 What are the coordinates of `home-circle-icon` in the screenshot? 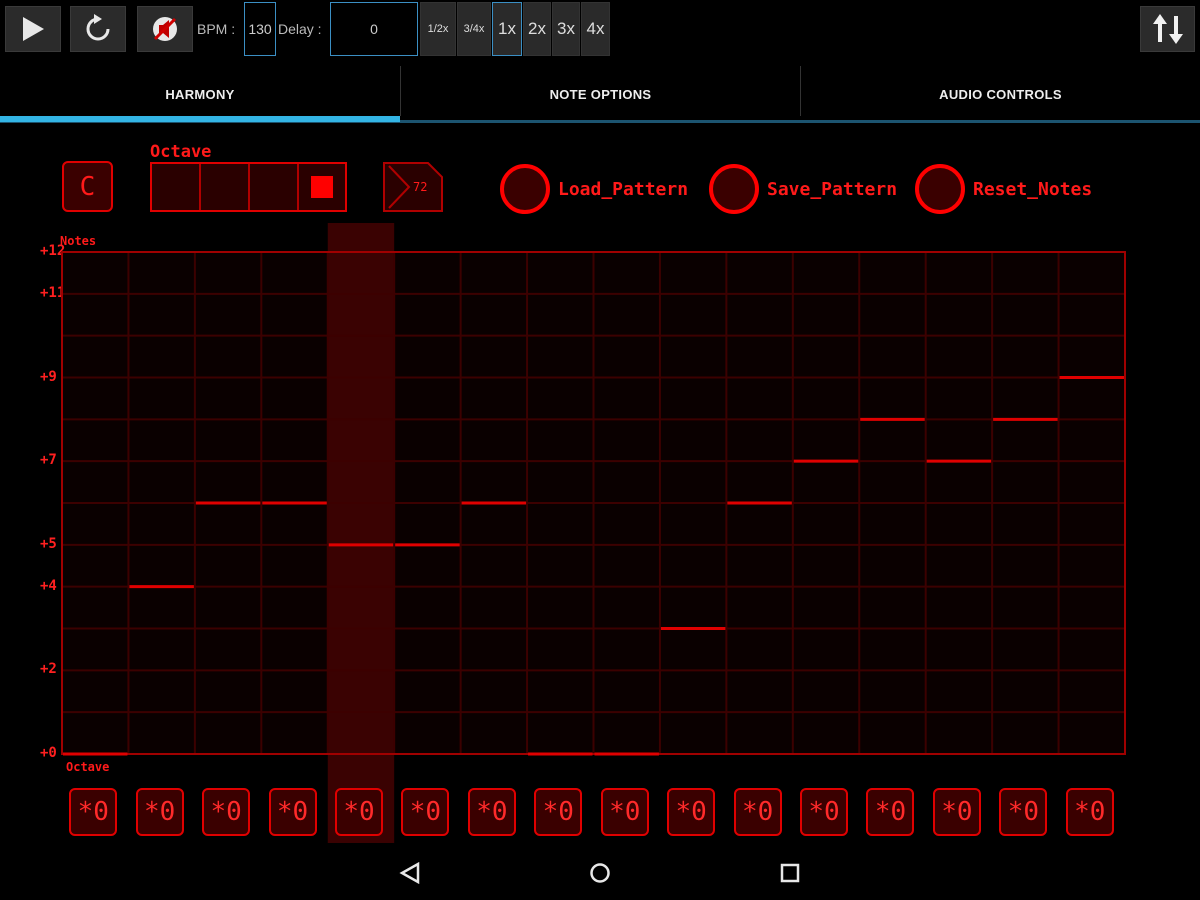 It's located at (600, 873).